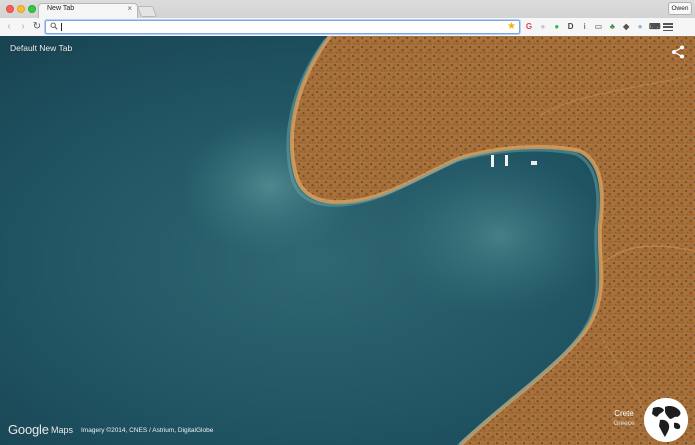  Describe the element at coordinates (21, 9) in the screenshot. I see `minimize-window-button` at that location.